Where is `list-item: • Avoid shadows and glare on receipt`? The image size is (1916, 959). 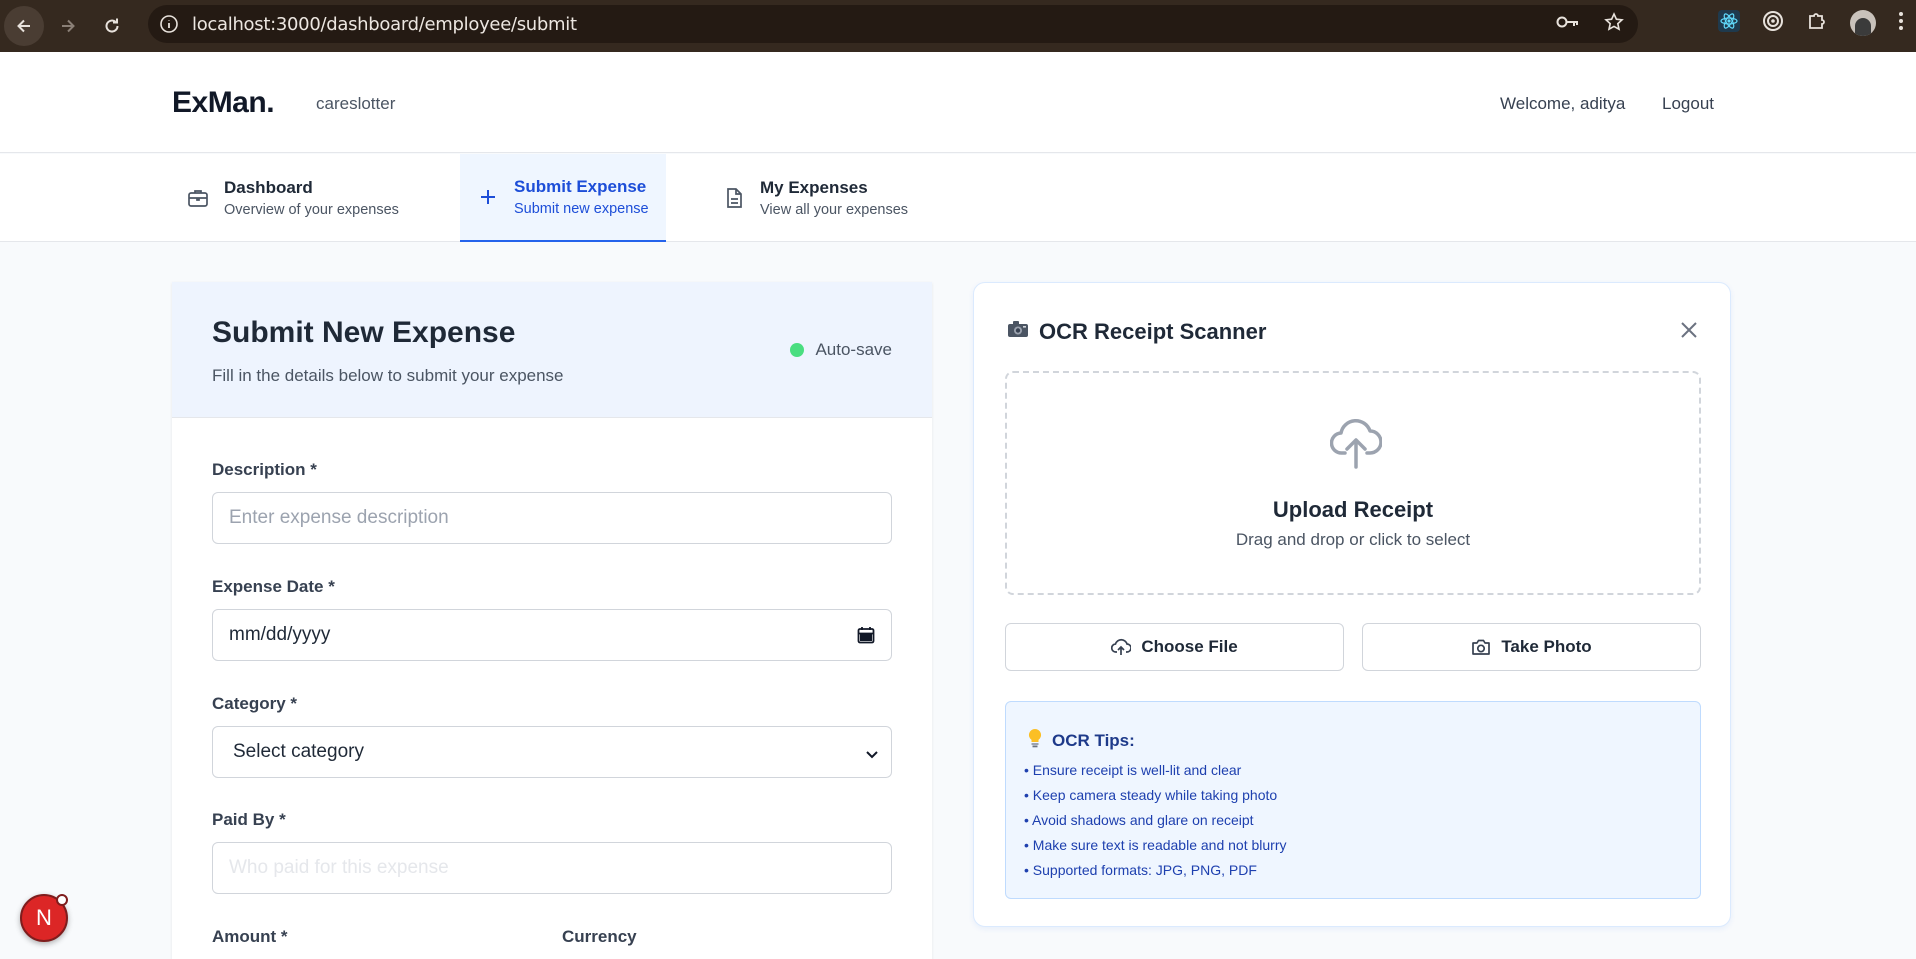 list-item: • Avoid shadows and glare on receipt is located at coordinates (1139, 820).